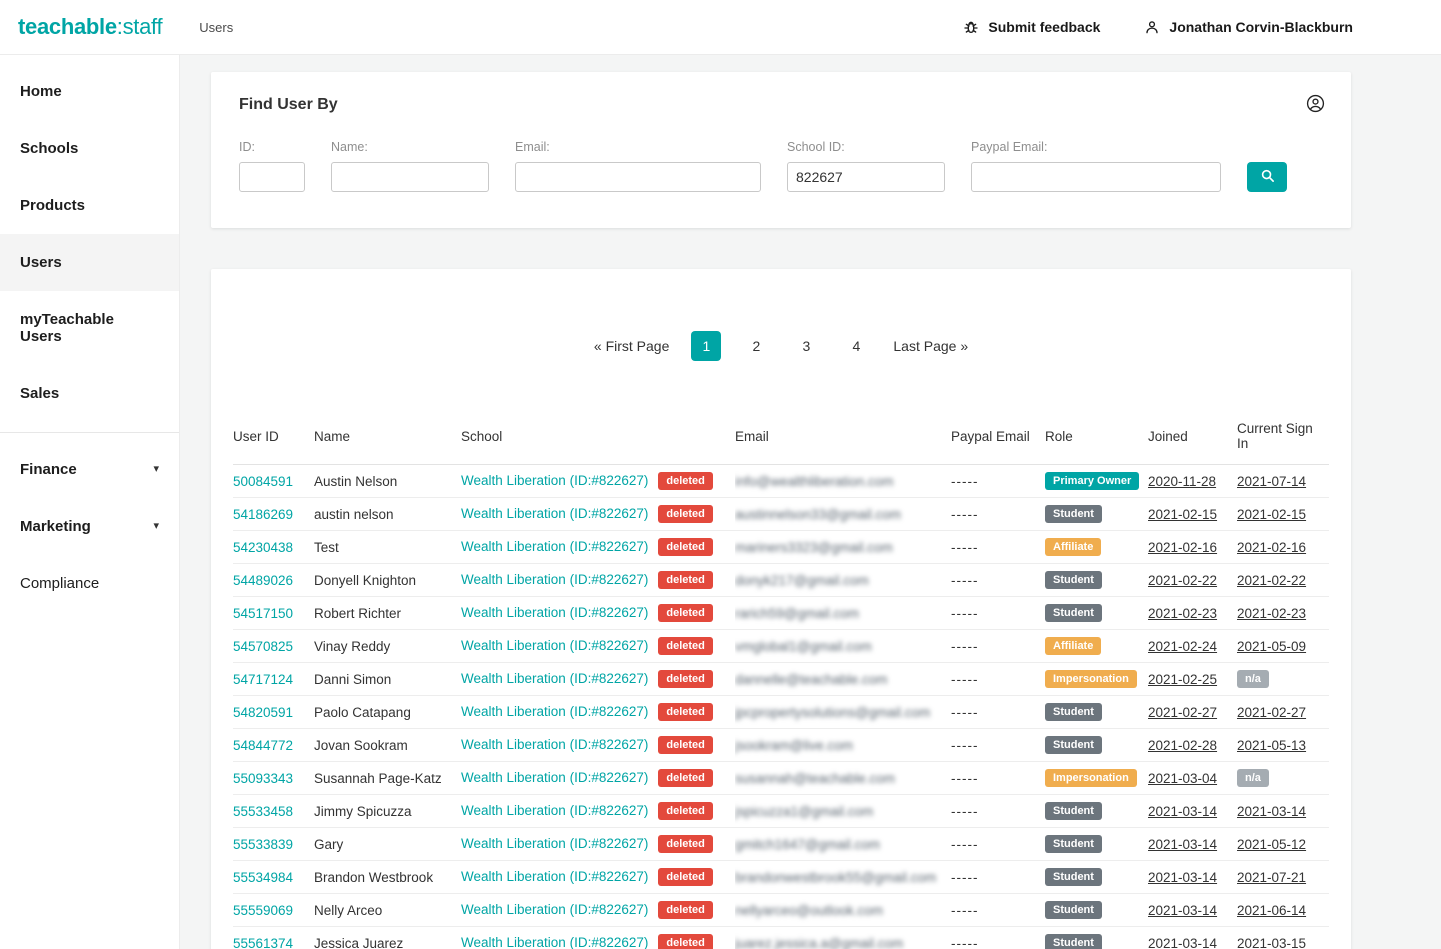 The width and height of the screenshot is (1441, 949). I want to click on email-cell: mariners3323@gmail.com, so click(814, 547).